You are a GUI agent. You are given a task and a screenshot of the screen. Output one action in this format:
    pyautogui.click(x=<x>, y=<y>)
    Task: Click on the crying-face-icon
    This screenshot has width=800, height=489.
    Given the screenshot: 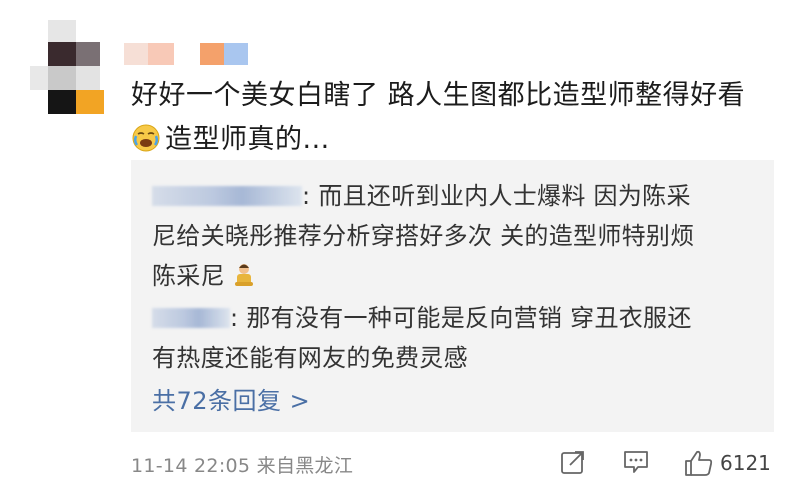 What is the action you would take?
    pyautogui.click(x=146, y=138)
    